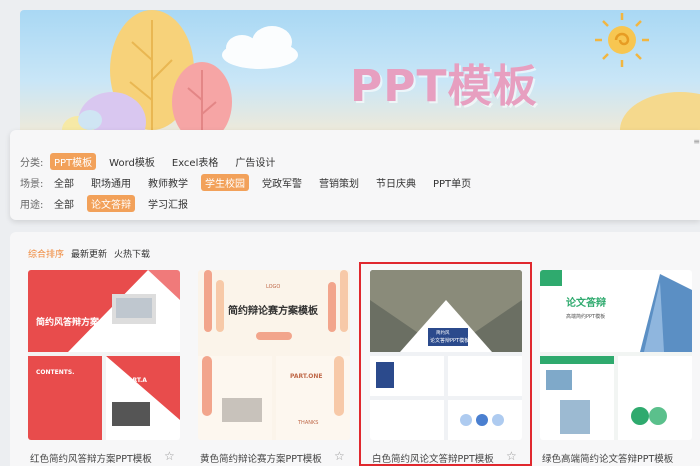 Image resolution: width=700 pixels, height=466 pixels. What do you see at coordinates (132, 253) in the screenshot?
I see `sort-hot-download: 火热下载` at bounding box center [132, 253].